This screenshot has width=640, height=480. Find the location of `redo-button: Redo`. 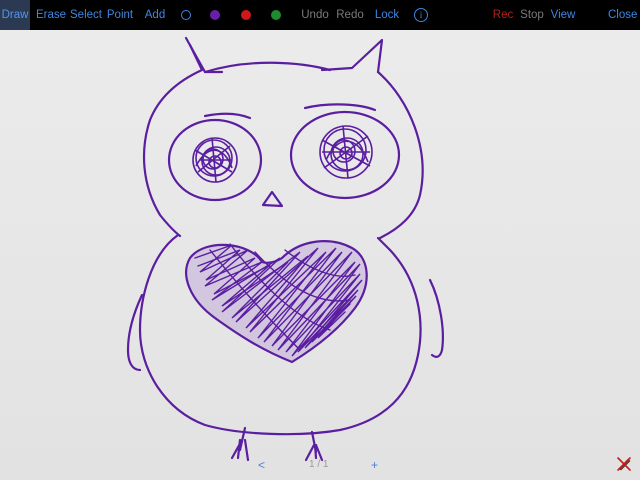

redo-button: Redo is located at coordinates (350, 15).